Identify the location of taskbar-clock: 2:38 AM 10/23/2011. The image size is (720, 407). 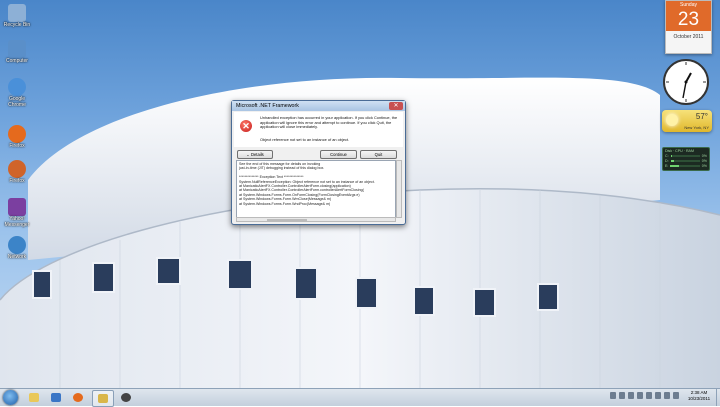
(699, 396).